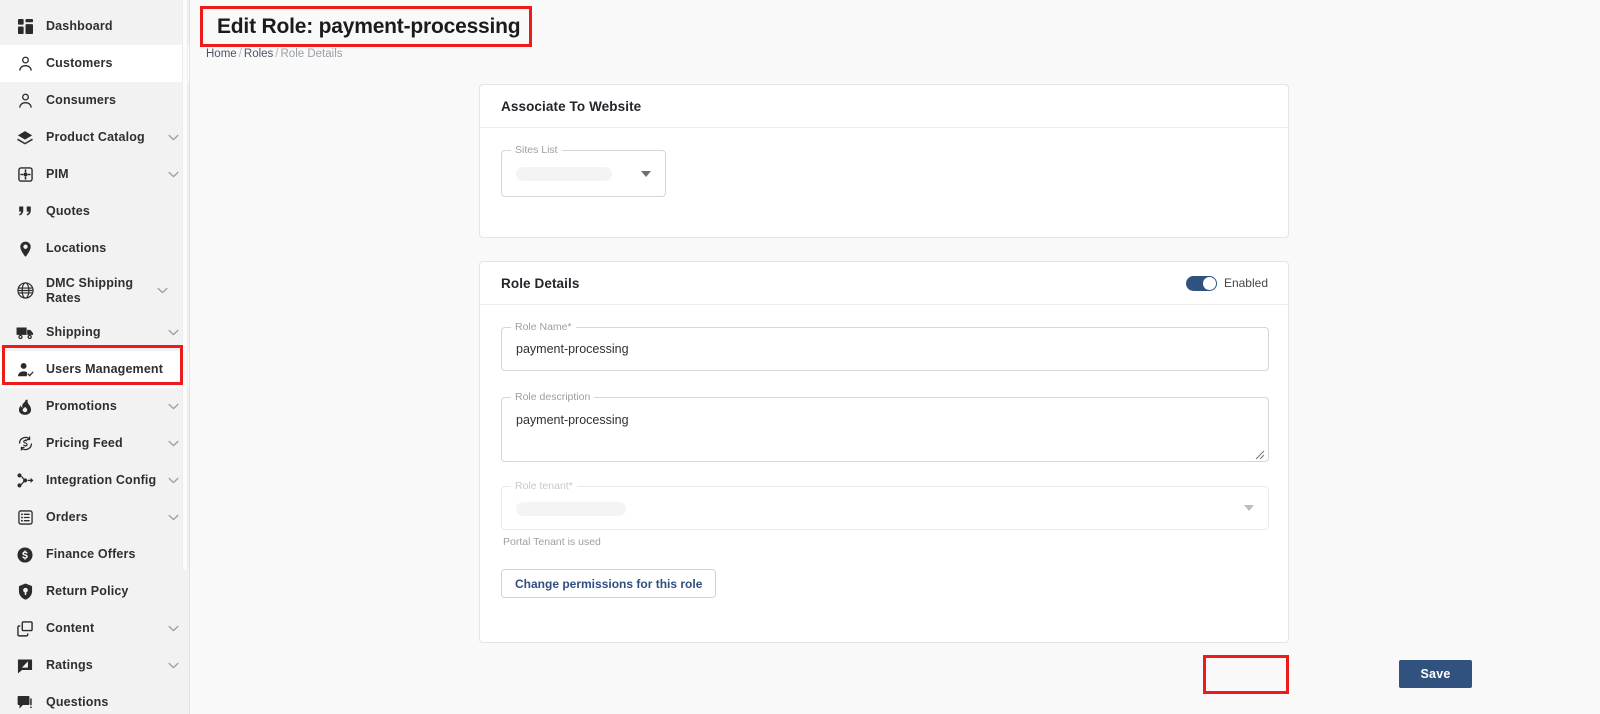 The image size is (1600, 714). Describe the element at coordinates (221, 54) in the screenshot. I see `breadcrumb-home: Home` at that location.